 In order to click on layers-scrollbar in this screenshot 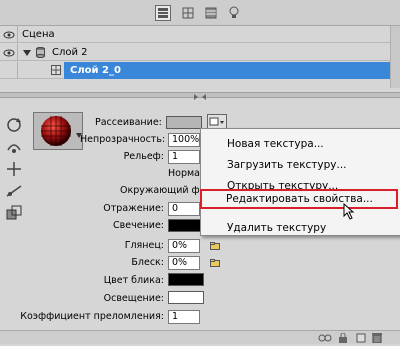, I will do `click(395, 57)`.